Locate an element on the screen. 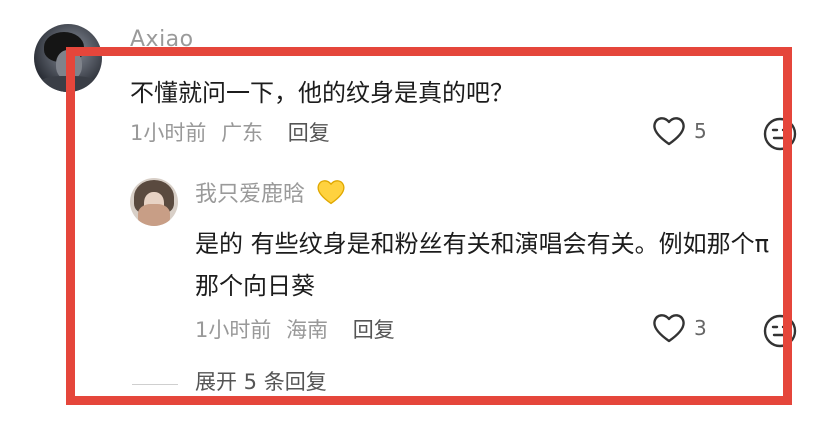  commenter-username: Axiao is located at coordinates (162, 39).